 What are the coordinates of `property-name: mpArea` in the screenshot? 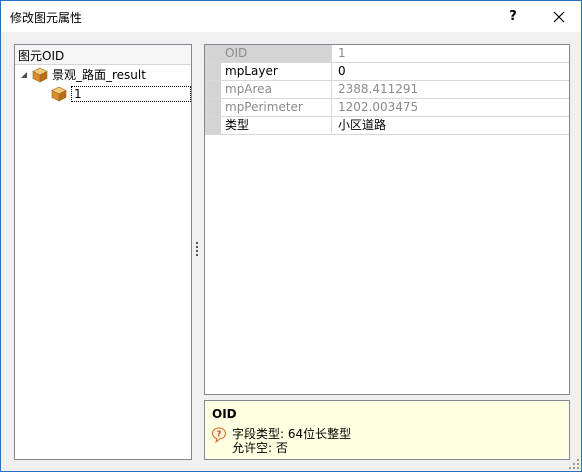 It's located at (276, 89).